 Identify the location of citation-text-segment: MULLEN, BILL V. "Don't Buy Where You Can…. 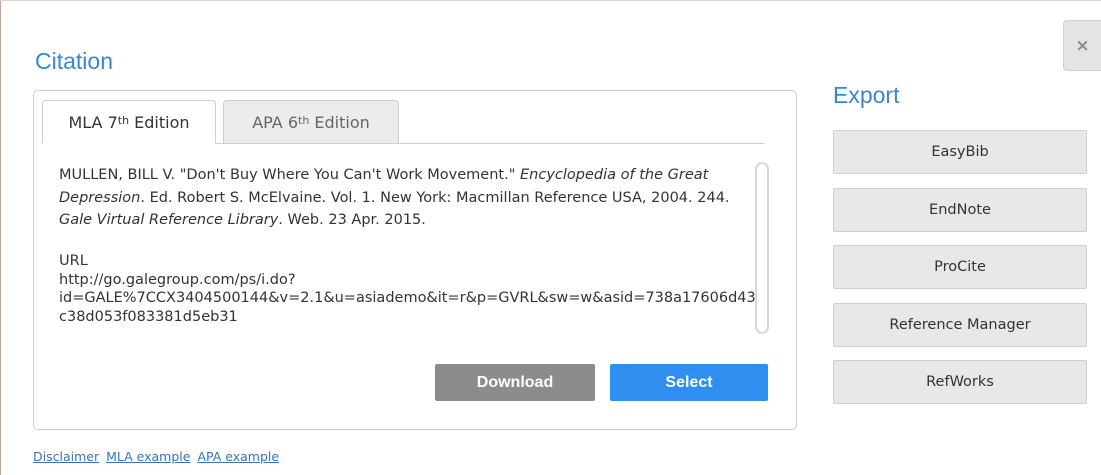
(289, 175).